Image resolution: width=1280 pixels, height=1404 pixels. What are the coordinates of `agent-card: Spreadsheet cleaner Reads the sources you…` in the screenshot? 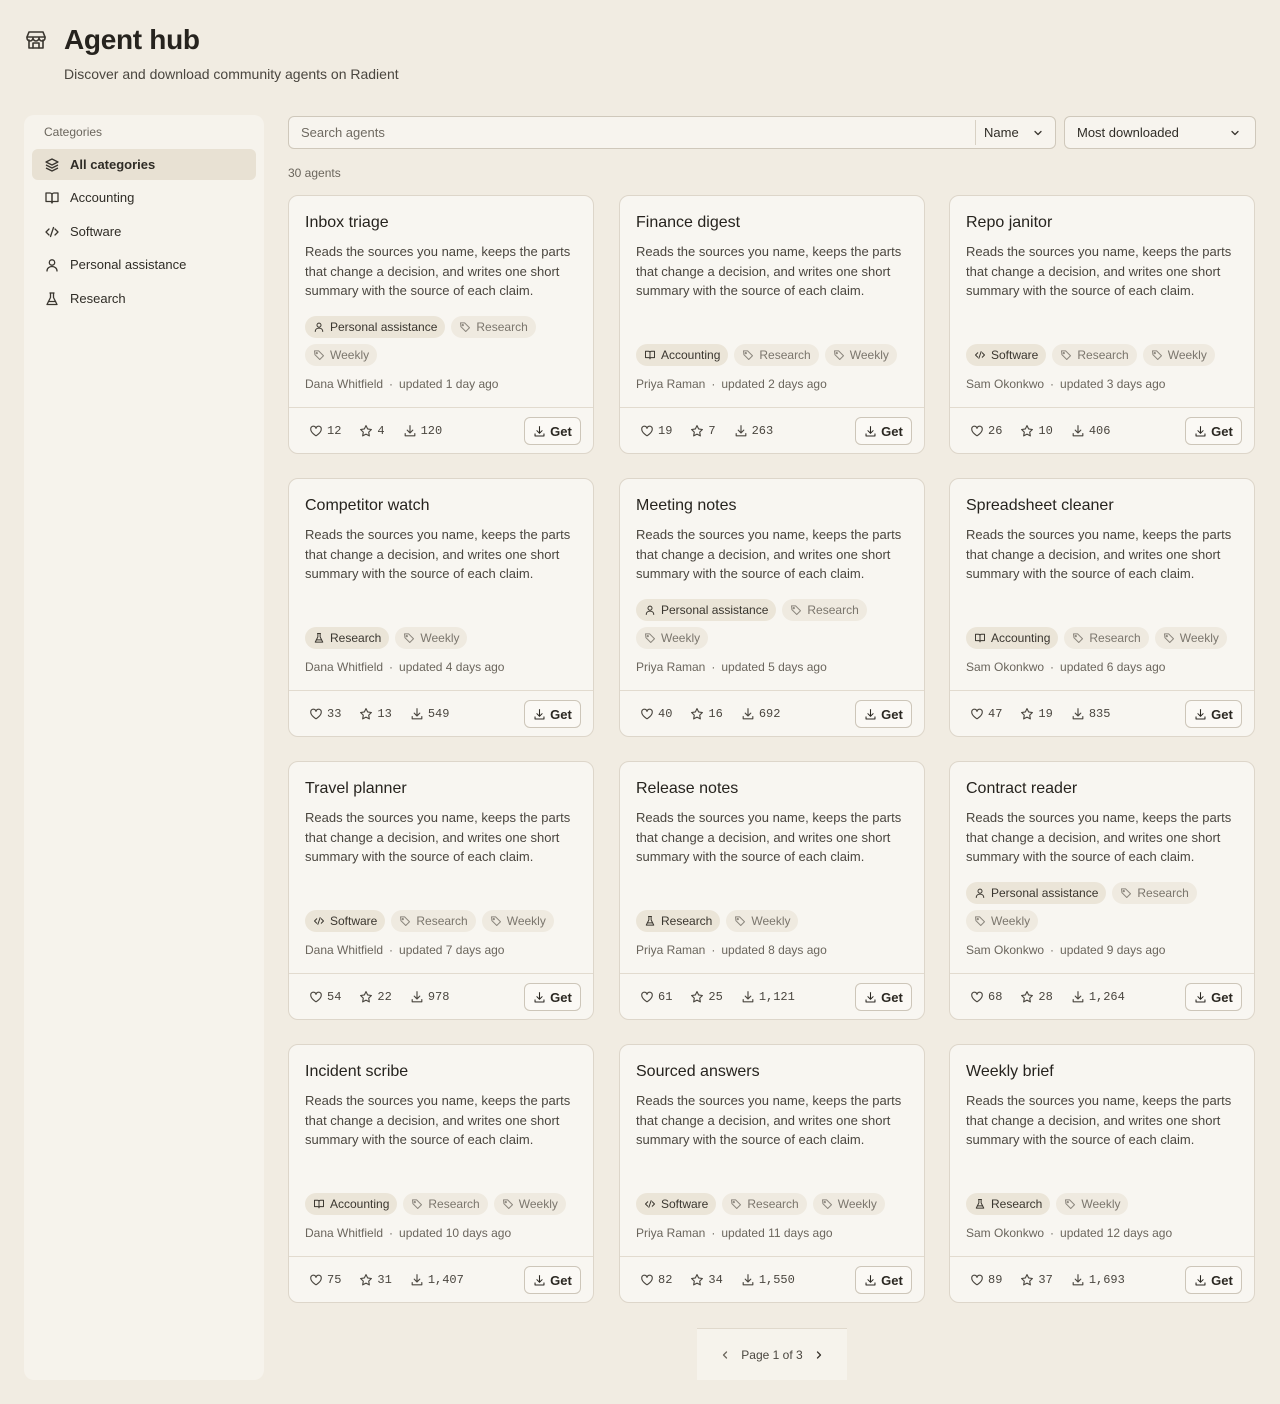 It's located at (1102, 607).